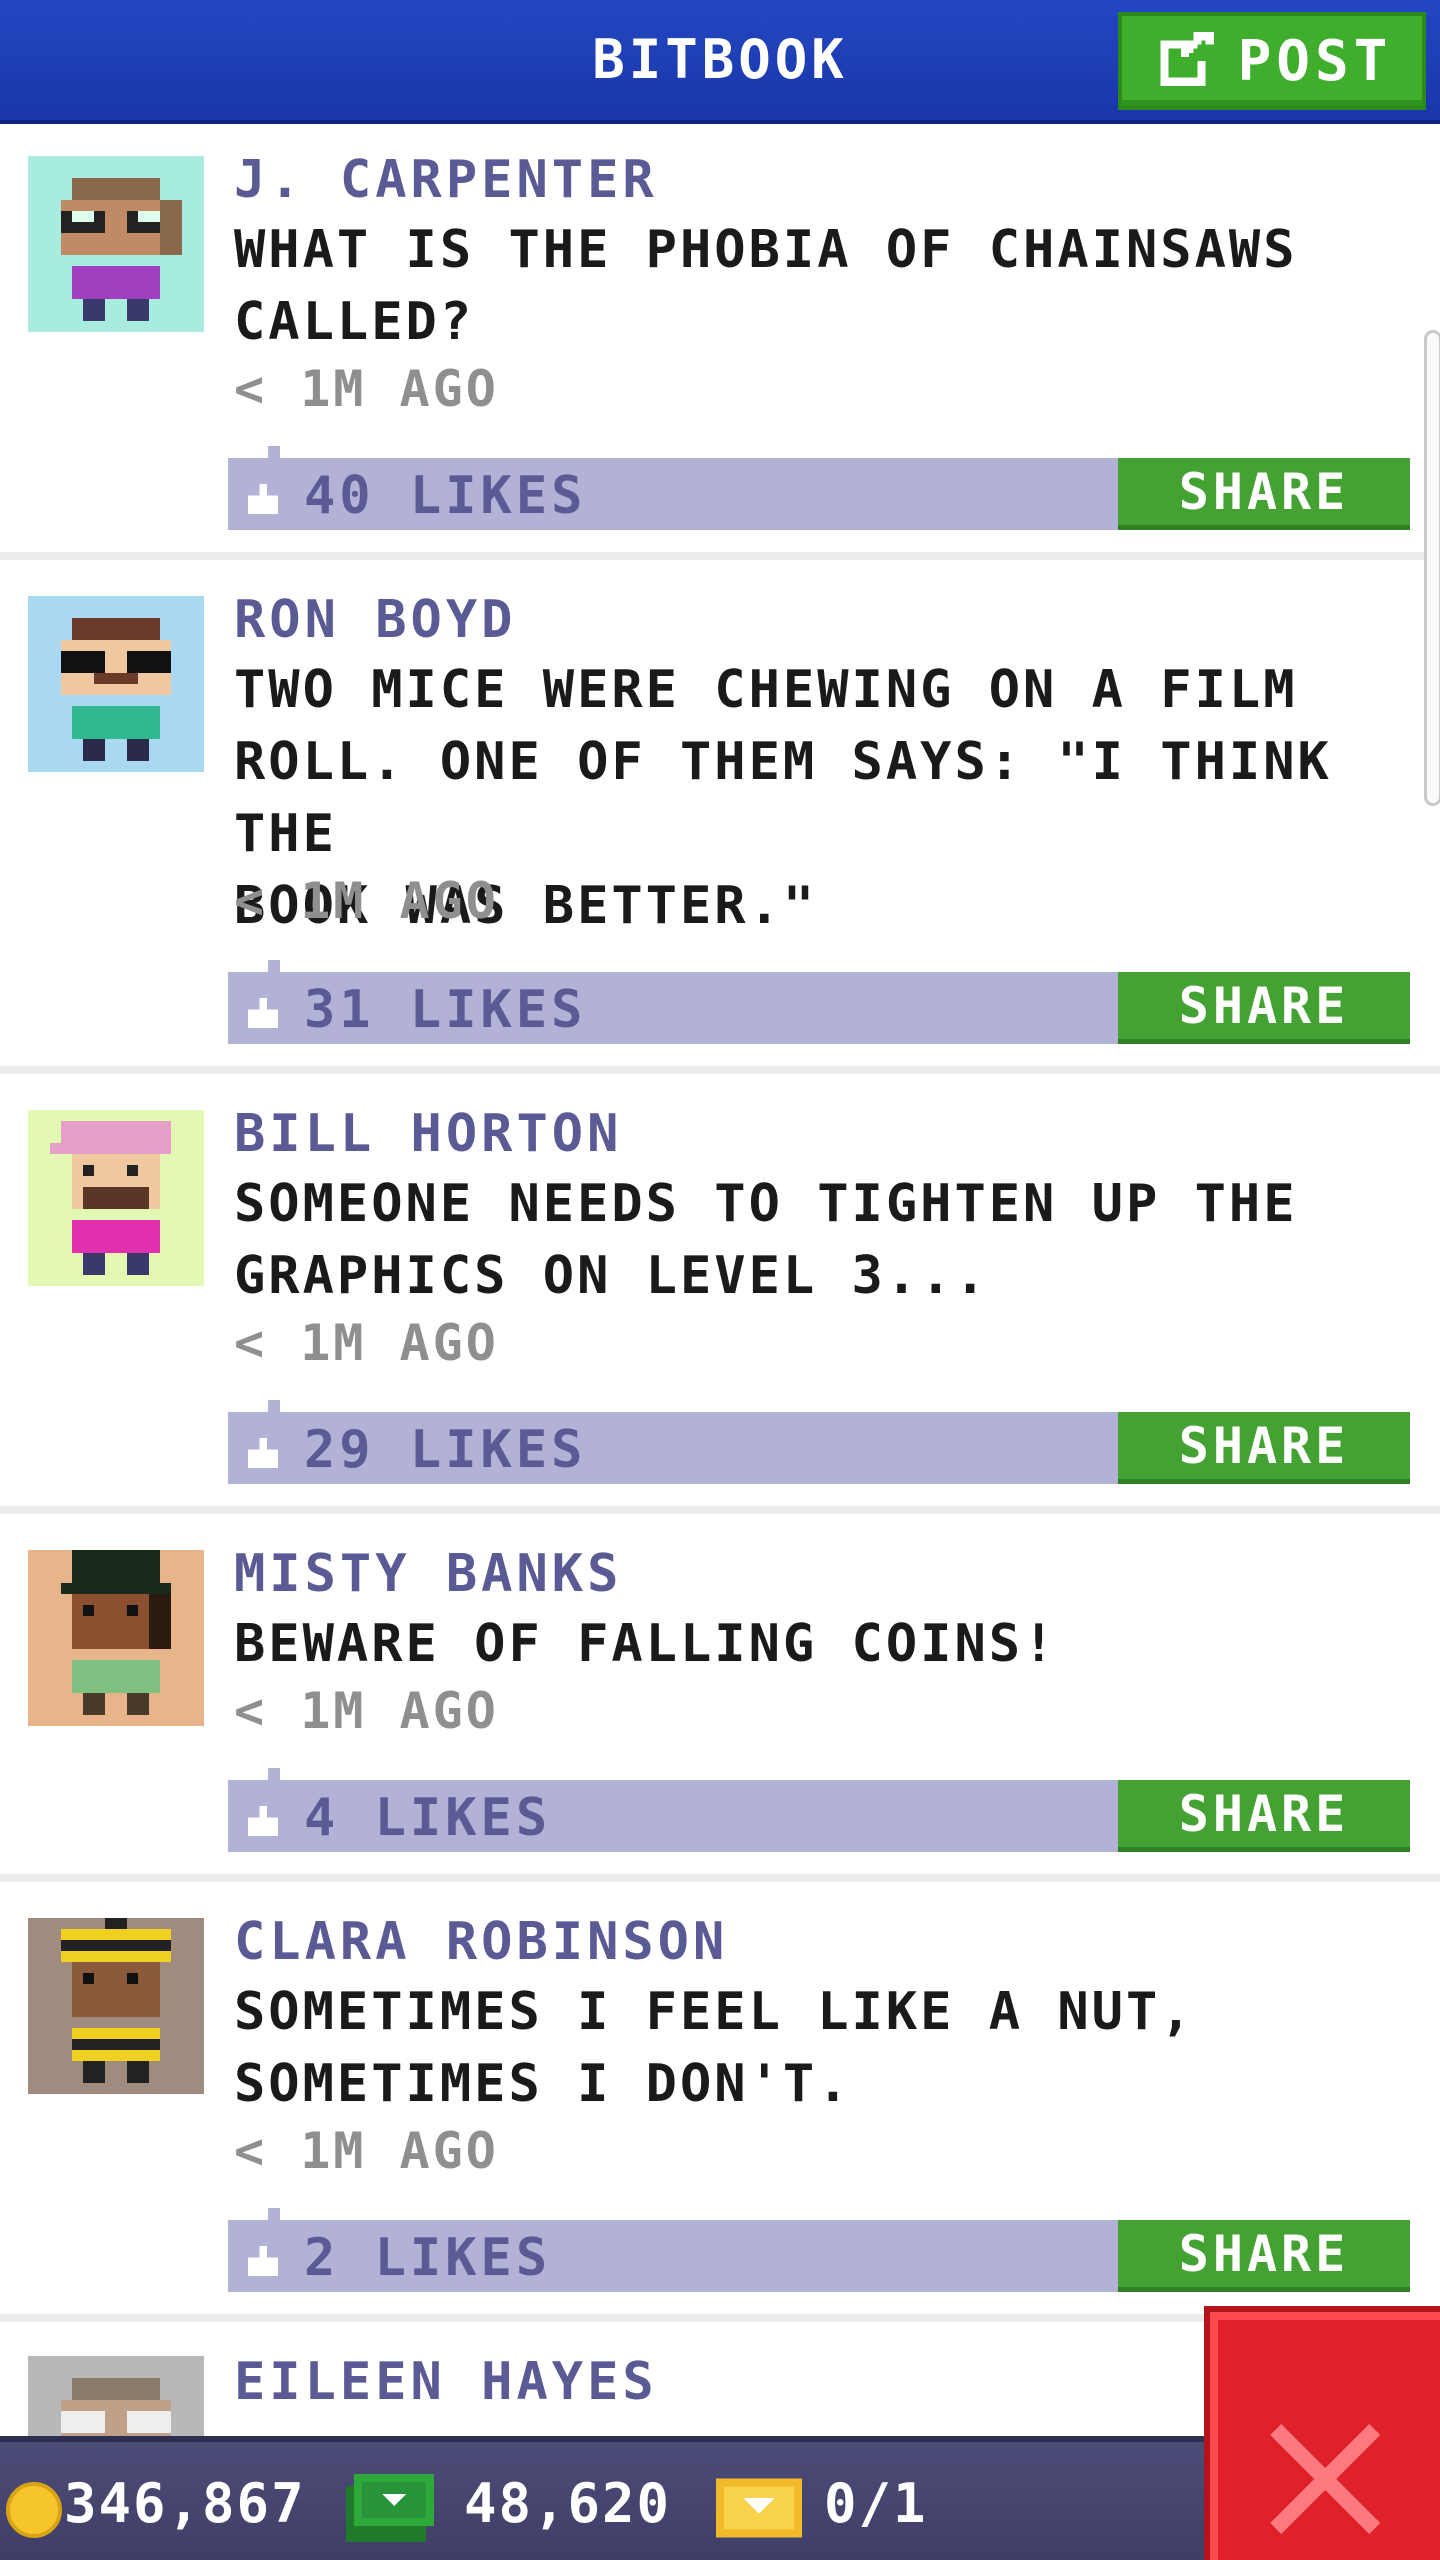 This screenshot has height=2560, width=1440. I want to click on post-author: CLARA ROBINSON, so click(481, 1942).